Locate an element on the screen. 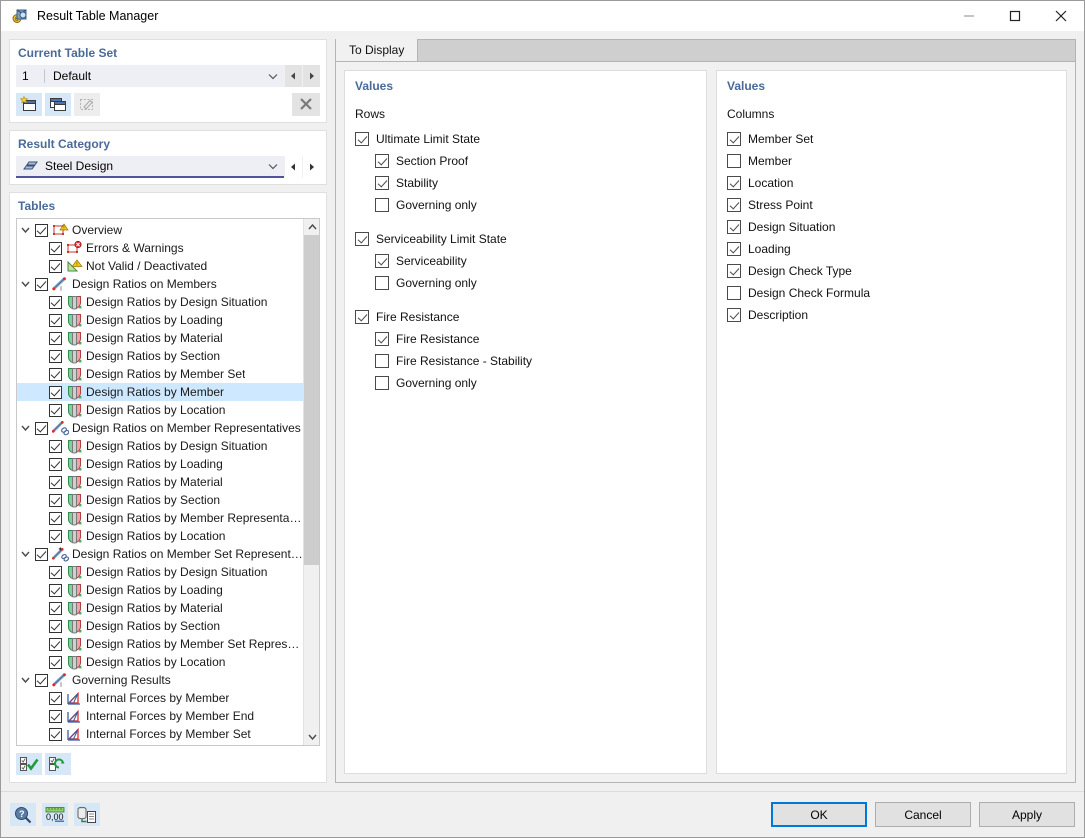  columns-checkbox-item: Member is located at coordinates (891, 161).